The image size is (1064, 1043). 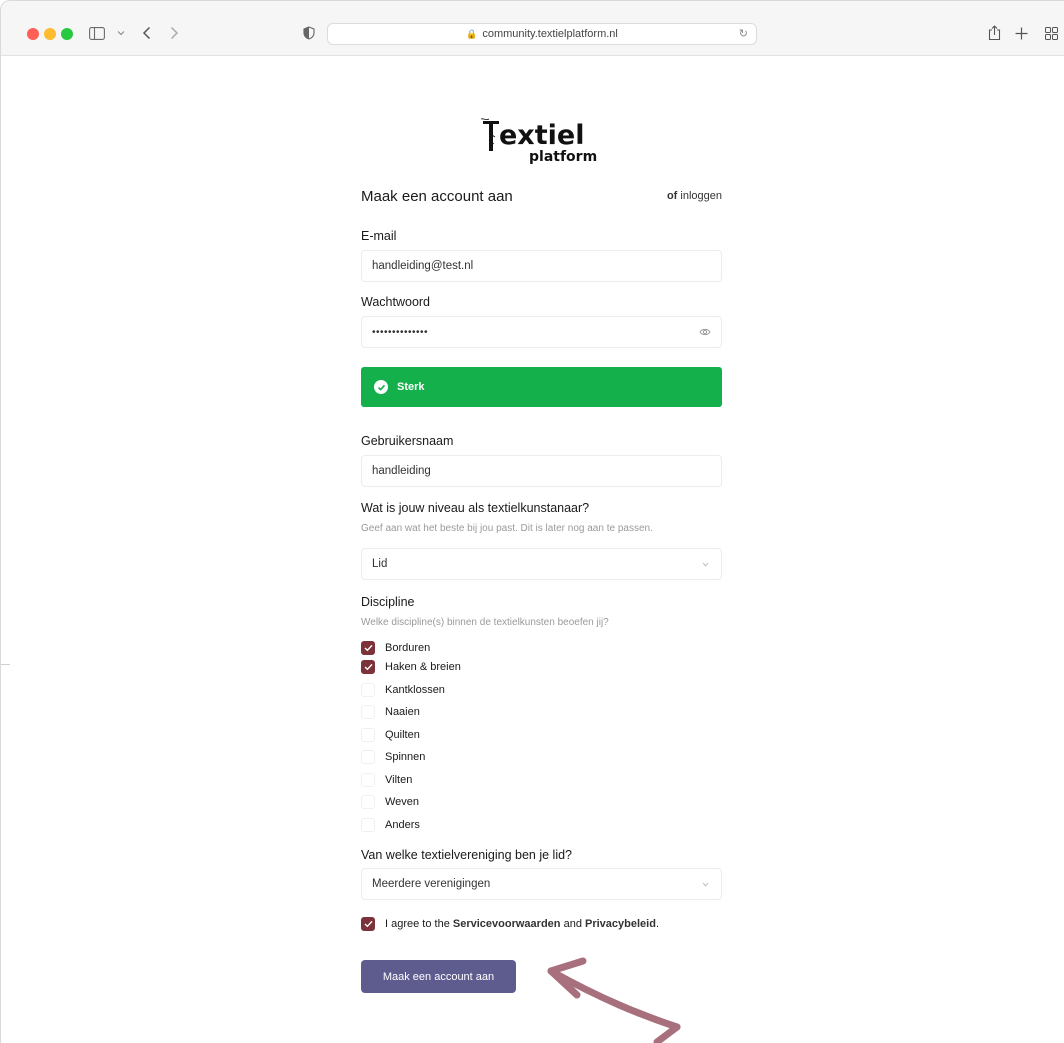 I want to click on annotation-arrow-icon, so click(x=614, y=1000).